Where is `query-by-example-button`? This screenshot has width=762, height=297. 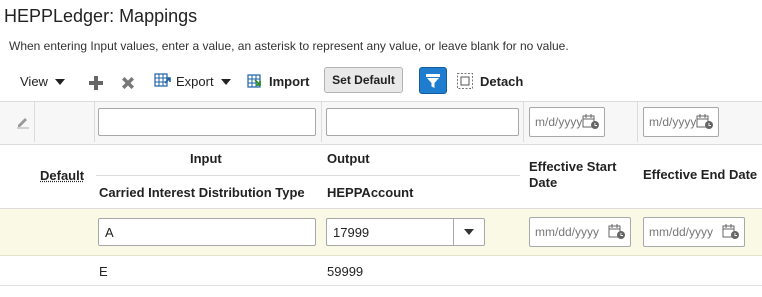
query-by-example-button is located at coordinates (433, 80).